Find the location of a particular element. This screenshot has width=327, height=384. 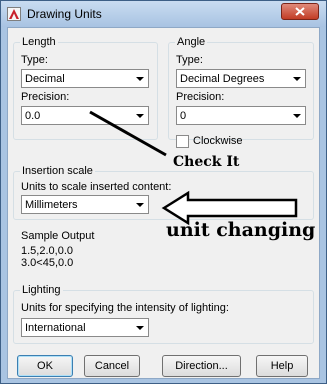

annotation-check-it: Check It is located at coordinates (206, 162).